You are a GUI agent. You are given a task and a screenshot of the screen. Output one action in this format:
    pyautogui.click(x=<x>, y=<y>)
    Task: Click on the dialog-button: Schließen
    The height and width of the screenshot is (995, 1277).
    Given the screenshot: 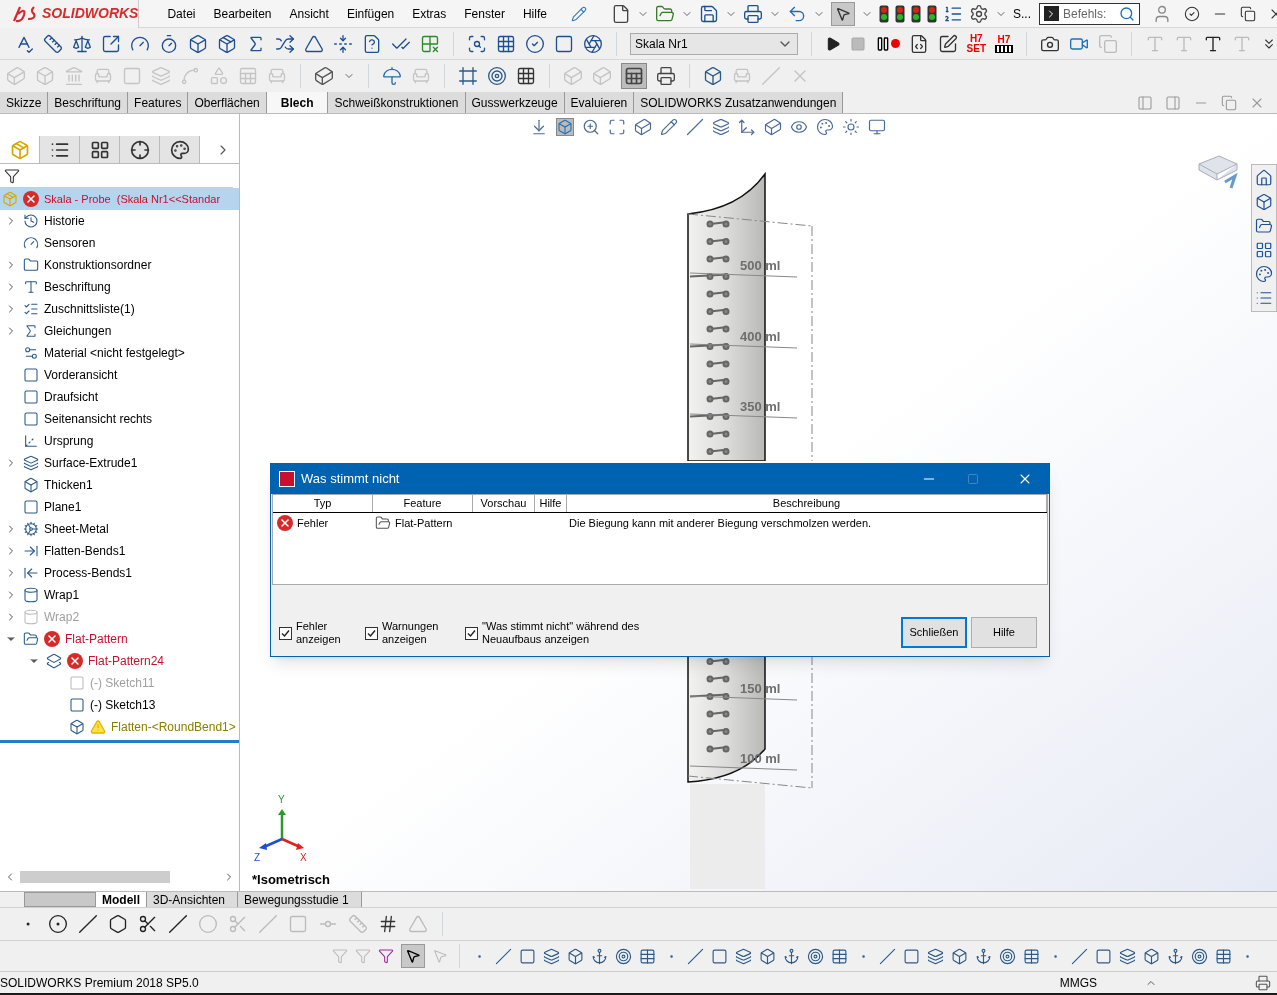 What is the action you would take?
    pyautogui.click(x=934, y=632)
    